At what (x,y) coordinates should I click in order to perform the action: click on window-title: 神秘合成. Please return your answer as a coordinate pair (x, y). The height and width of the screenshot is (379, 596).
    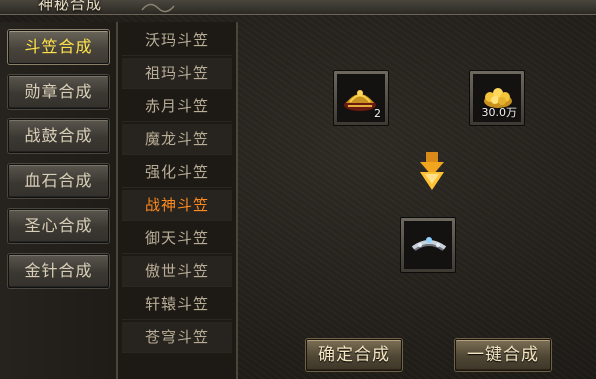
    Looking at the image, I should click on (70, 6).